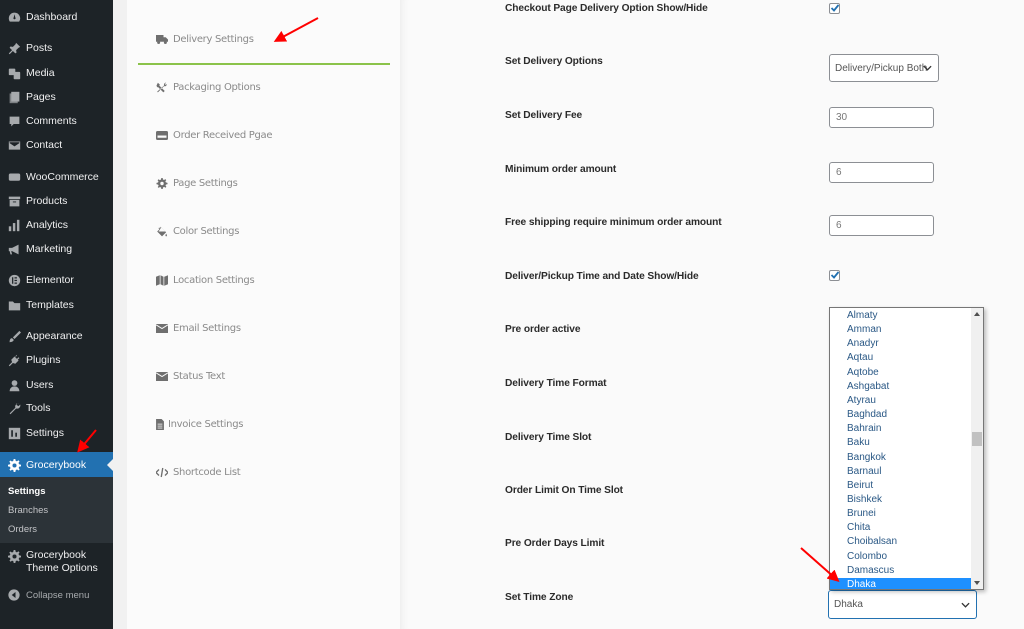 This screenshot has height=629, width=1024. Describe the element at coordinates (901, 358) in the screenshot. I see `time-zone-option: Aqtau` at that location.